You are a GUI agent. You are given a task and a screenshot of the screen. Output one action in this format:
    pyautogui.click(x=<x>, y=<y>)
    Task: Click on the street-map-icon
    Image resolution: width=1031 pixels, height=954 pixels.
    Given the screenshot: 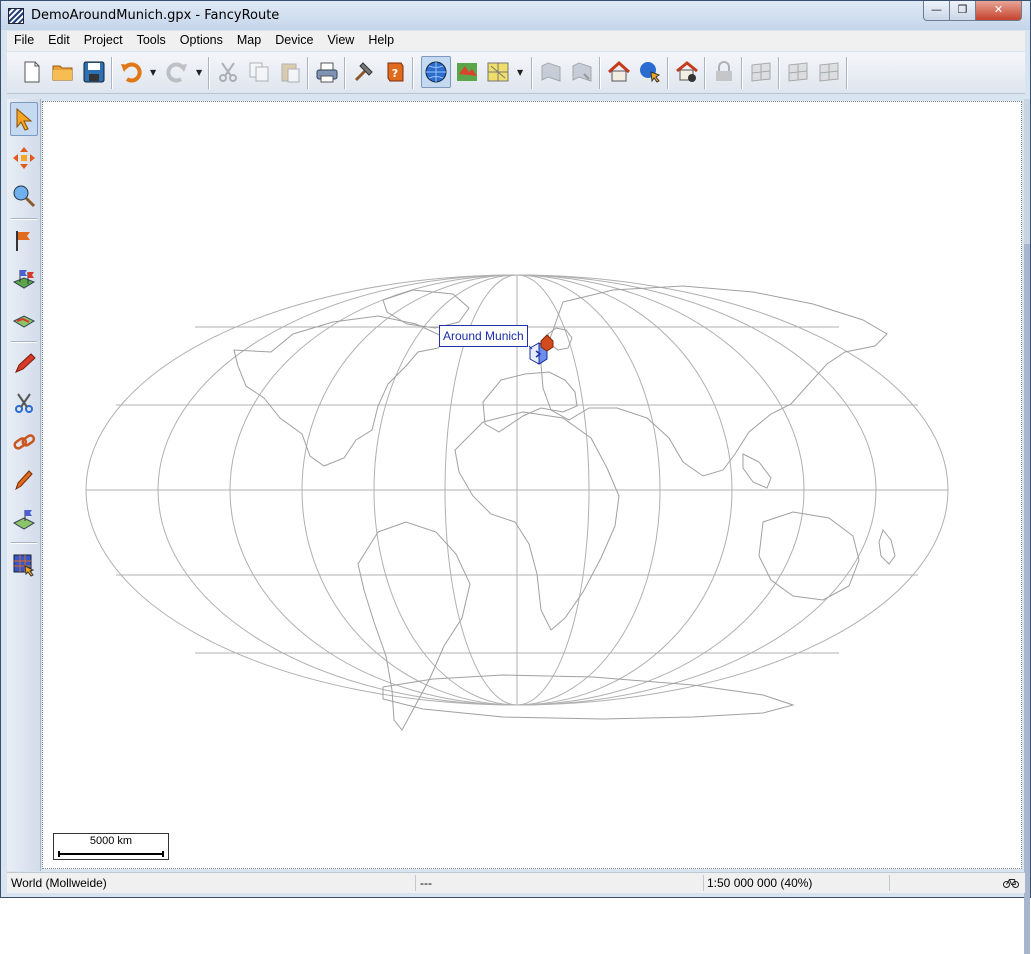 What is the action you would take?
    pyautogui.click(x=498, y=72)
    